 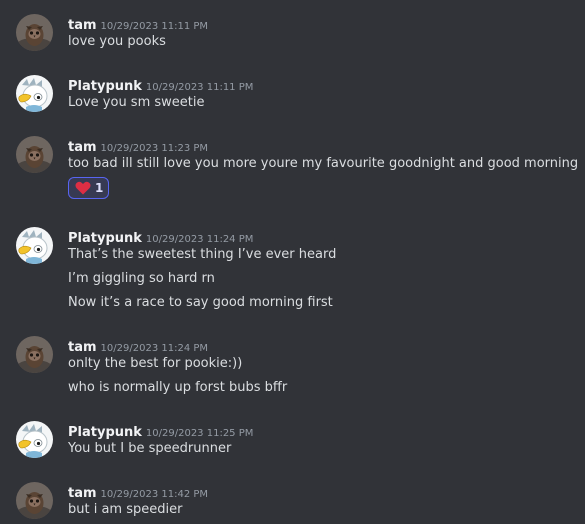 I want to click on message-header: Platypunk 10/29/2023 11:11 PM, so click(x=161, y=84).